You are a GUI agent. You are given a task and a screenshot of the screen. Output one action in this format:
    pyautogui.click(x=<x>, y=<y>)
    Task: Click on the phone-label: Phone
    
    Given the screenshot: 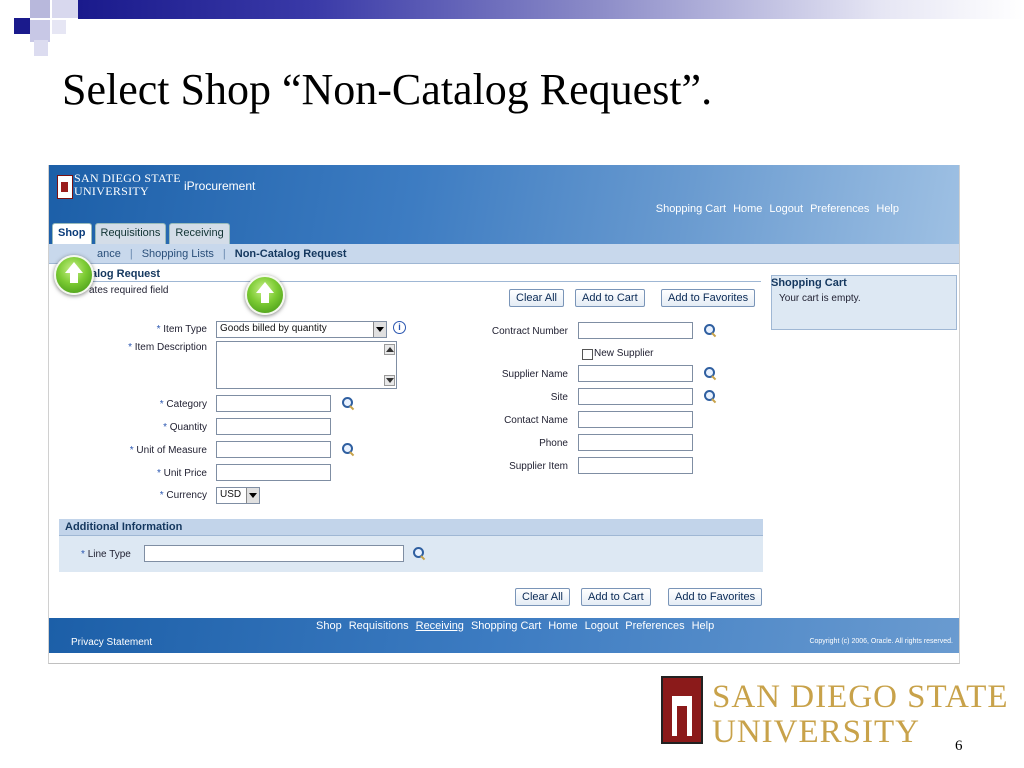 What is the action you would take?
    pyautogui.click(x=553, y=443)
    